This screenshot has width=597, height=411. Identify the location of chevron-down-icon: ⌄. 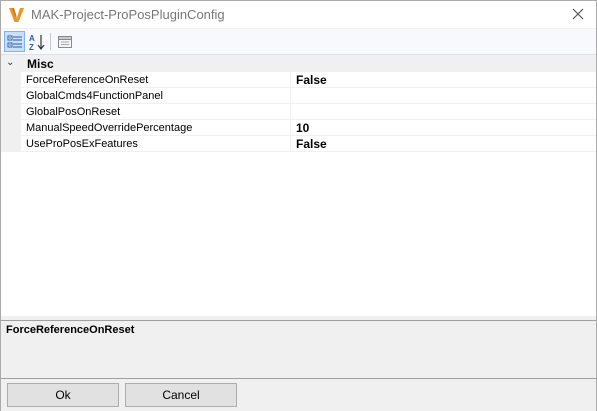
(10, 62).